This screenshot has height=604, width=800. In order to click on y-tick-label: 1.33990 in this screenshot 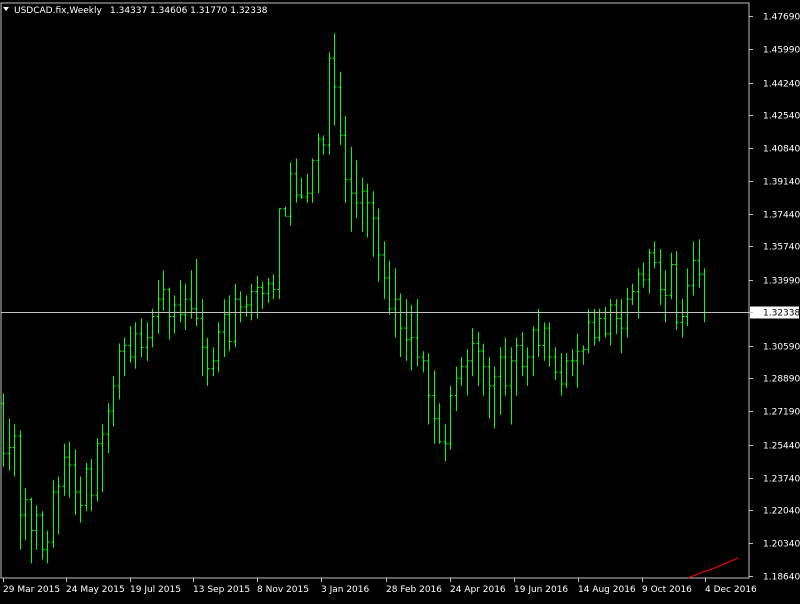, I will do `click(781, 282)`.